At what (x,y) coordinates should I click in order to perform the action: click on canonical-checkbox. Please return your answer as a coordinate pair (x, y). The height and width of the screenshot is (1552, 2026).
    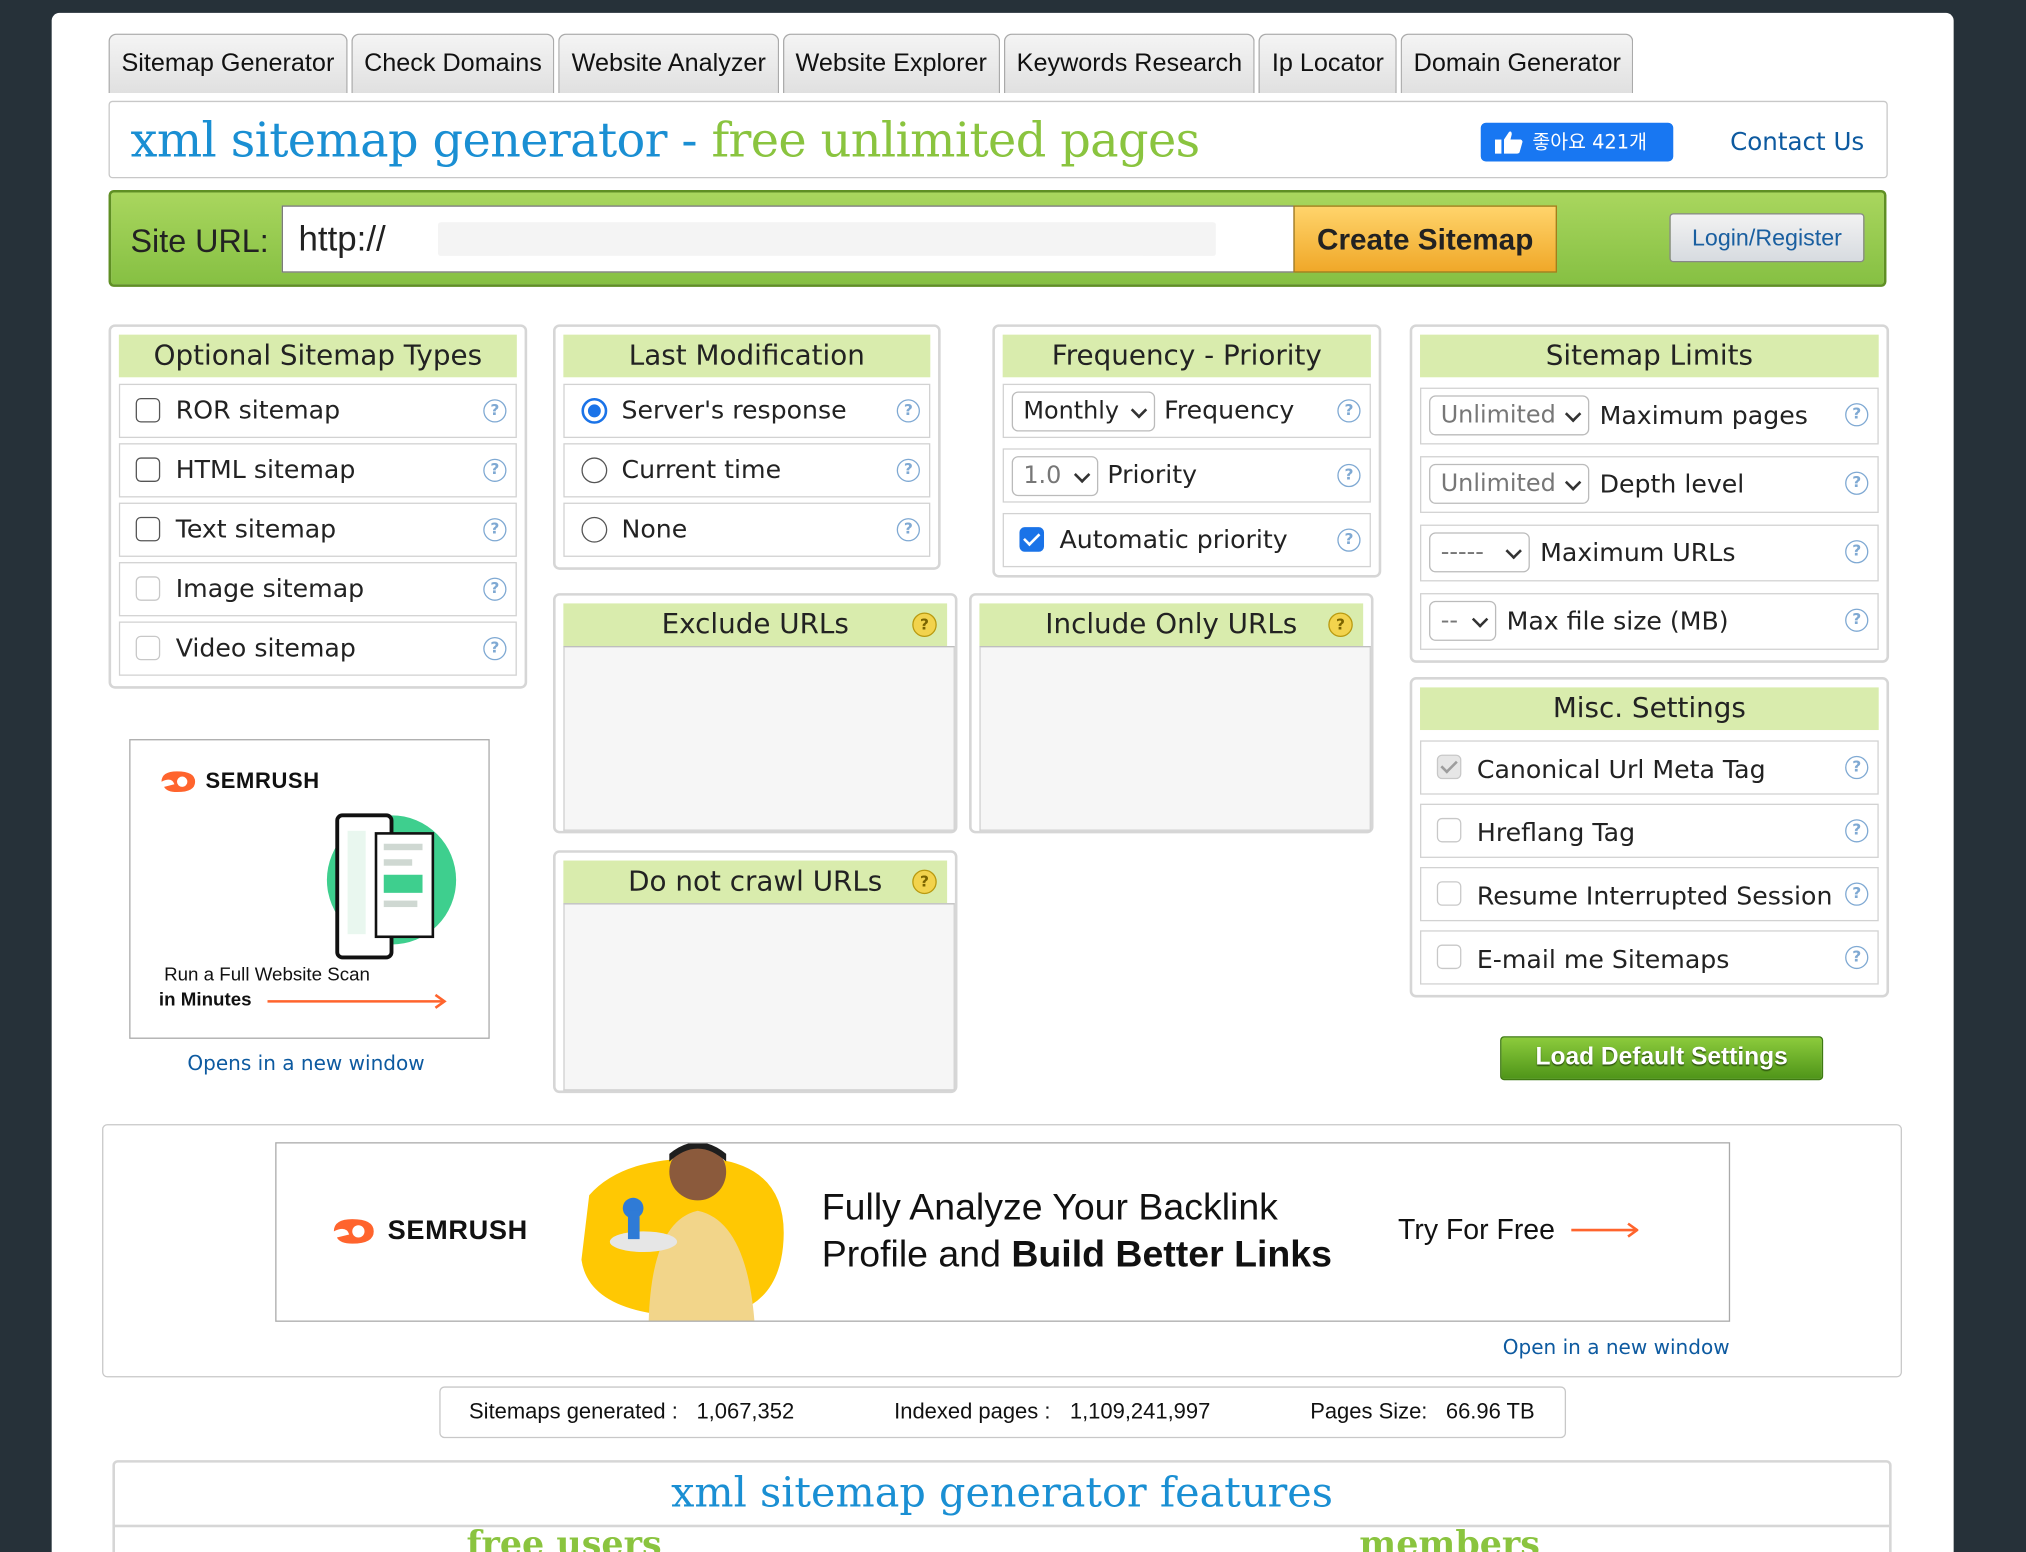
    Looking at the image, I should click on (1449, 767).